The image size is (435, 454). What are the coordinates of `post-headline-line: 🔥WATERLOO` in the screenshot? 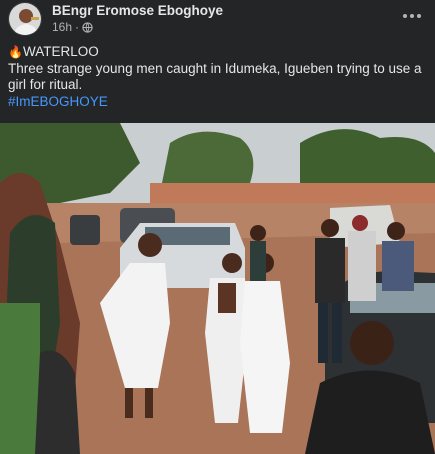 It's located at (218, 52).